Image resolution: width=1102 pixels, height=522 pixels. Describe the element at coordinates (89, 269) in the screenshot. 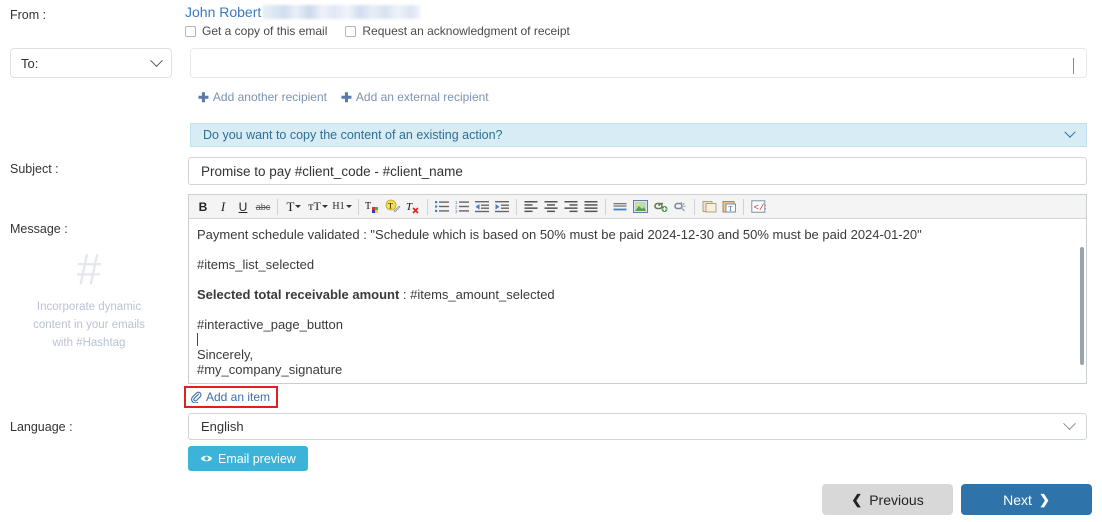

I see `hashtag-icon: #` at that location.